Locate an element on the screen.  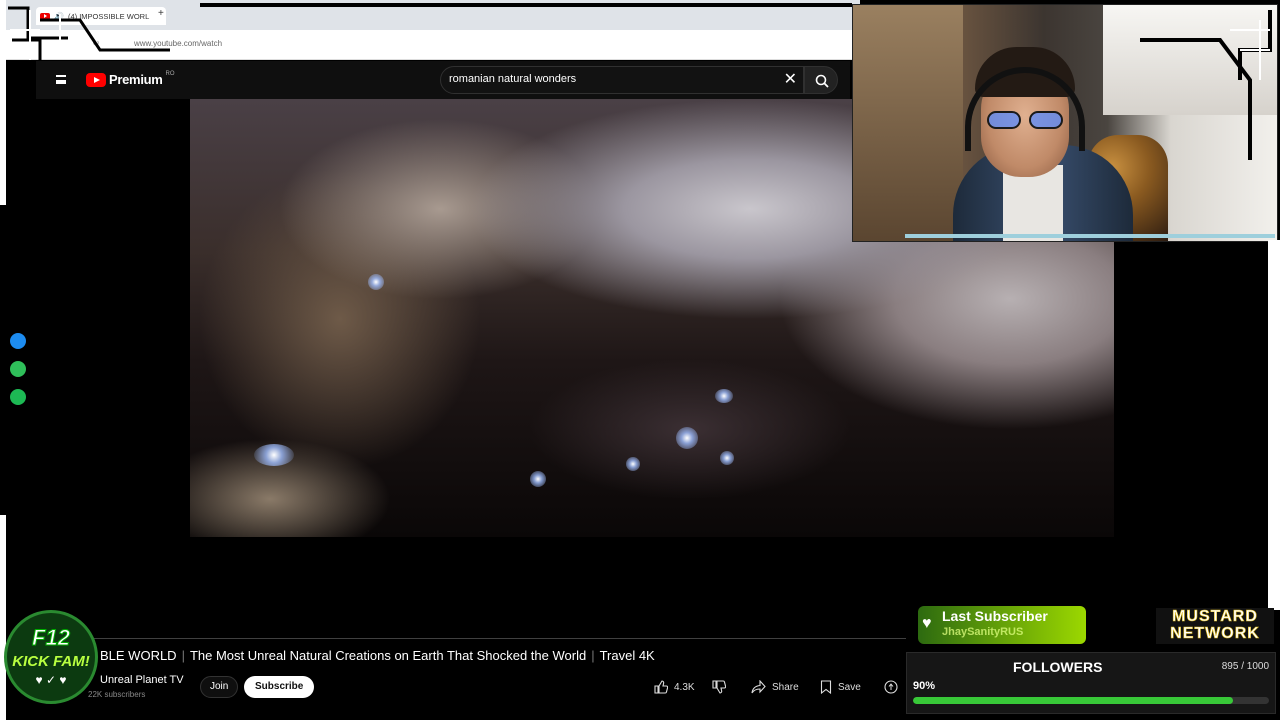
search-input is located at coordinates (609, 79).